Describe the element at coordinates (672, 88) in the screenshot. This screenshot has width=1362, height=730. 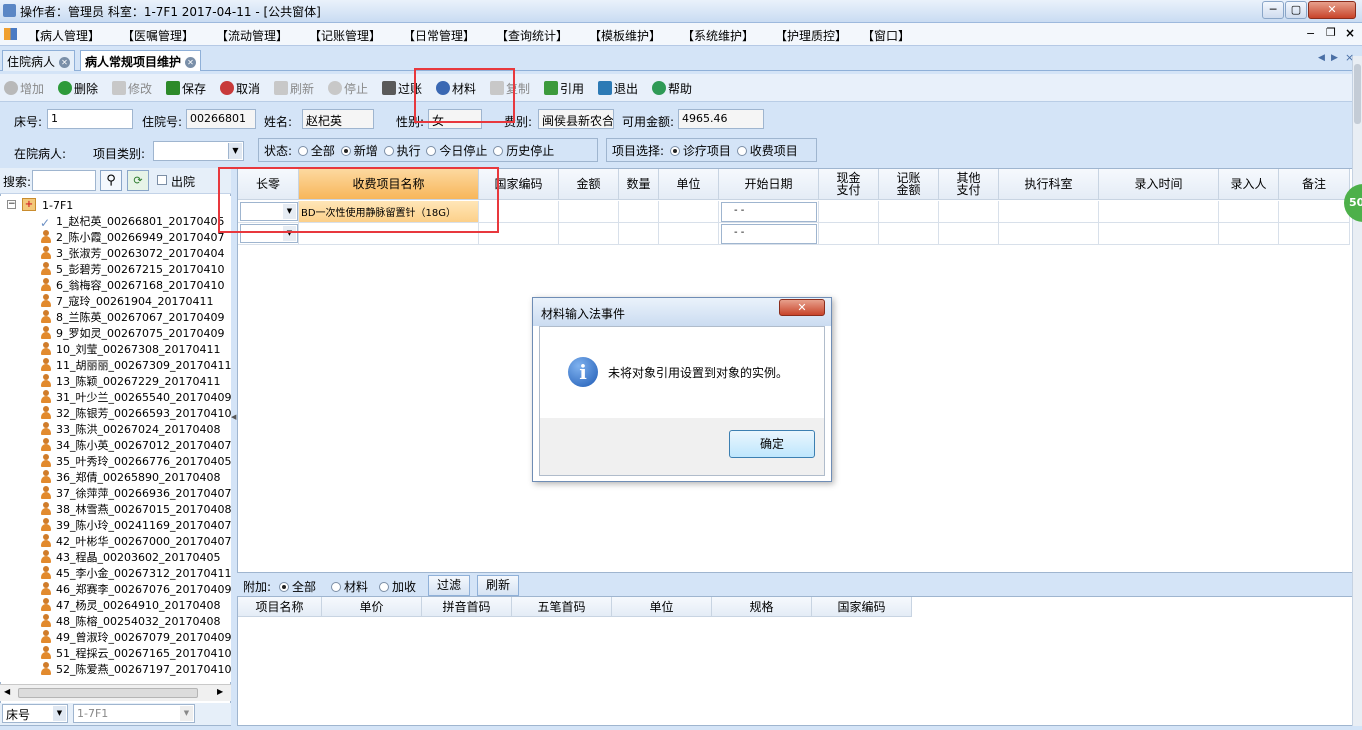
I see `help-button: 帮助` at that location.